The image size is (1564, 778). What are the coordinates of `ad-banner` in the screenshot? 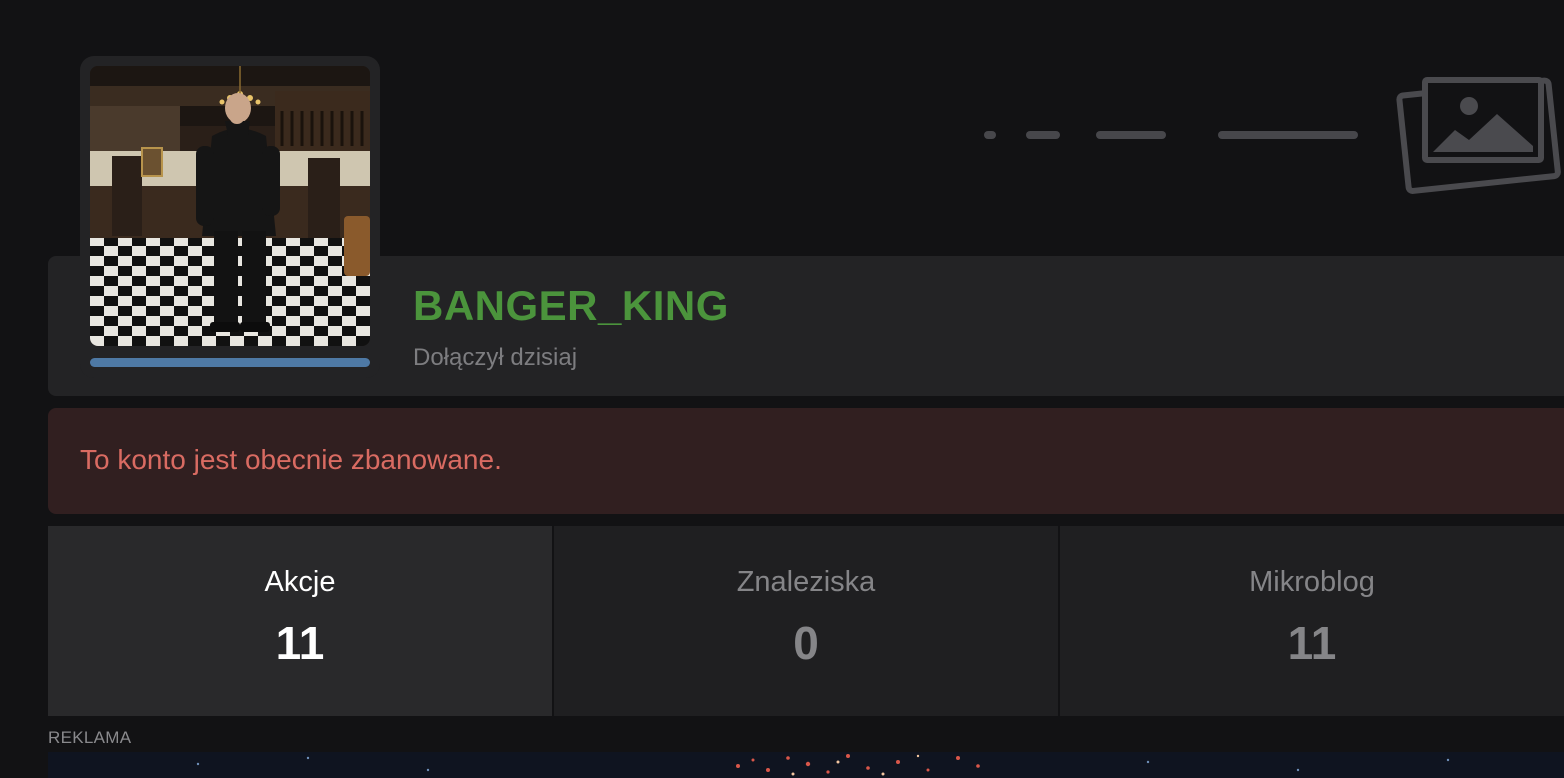 It's located at (806, 765).